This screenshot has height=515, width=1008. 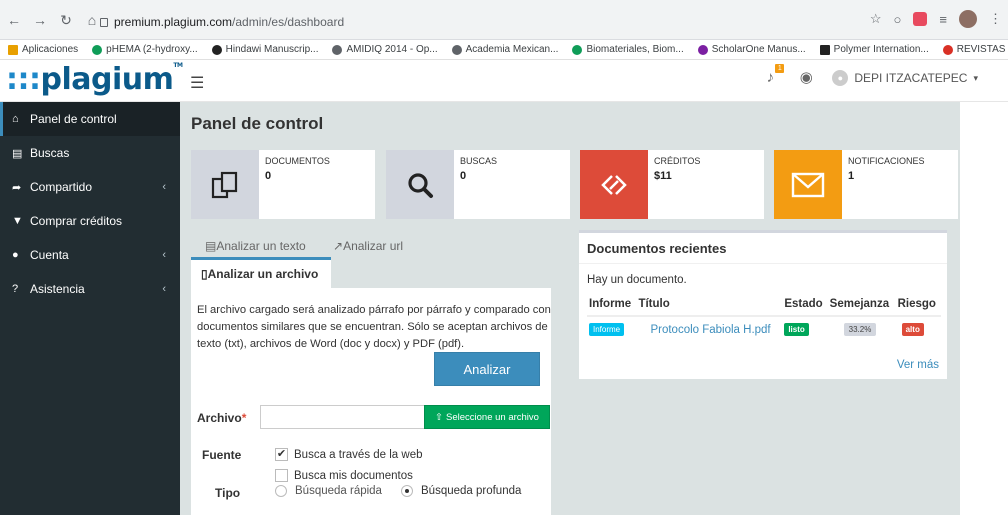 I want to click on google-icon, so click(x=947, y=49).